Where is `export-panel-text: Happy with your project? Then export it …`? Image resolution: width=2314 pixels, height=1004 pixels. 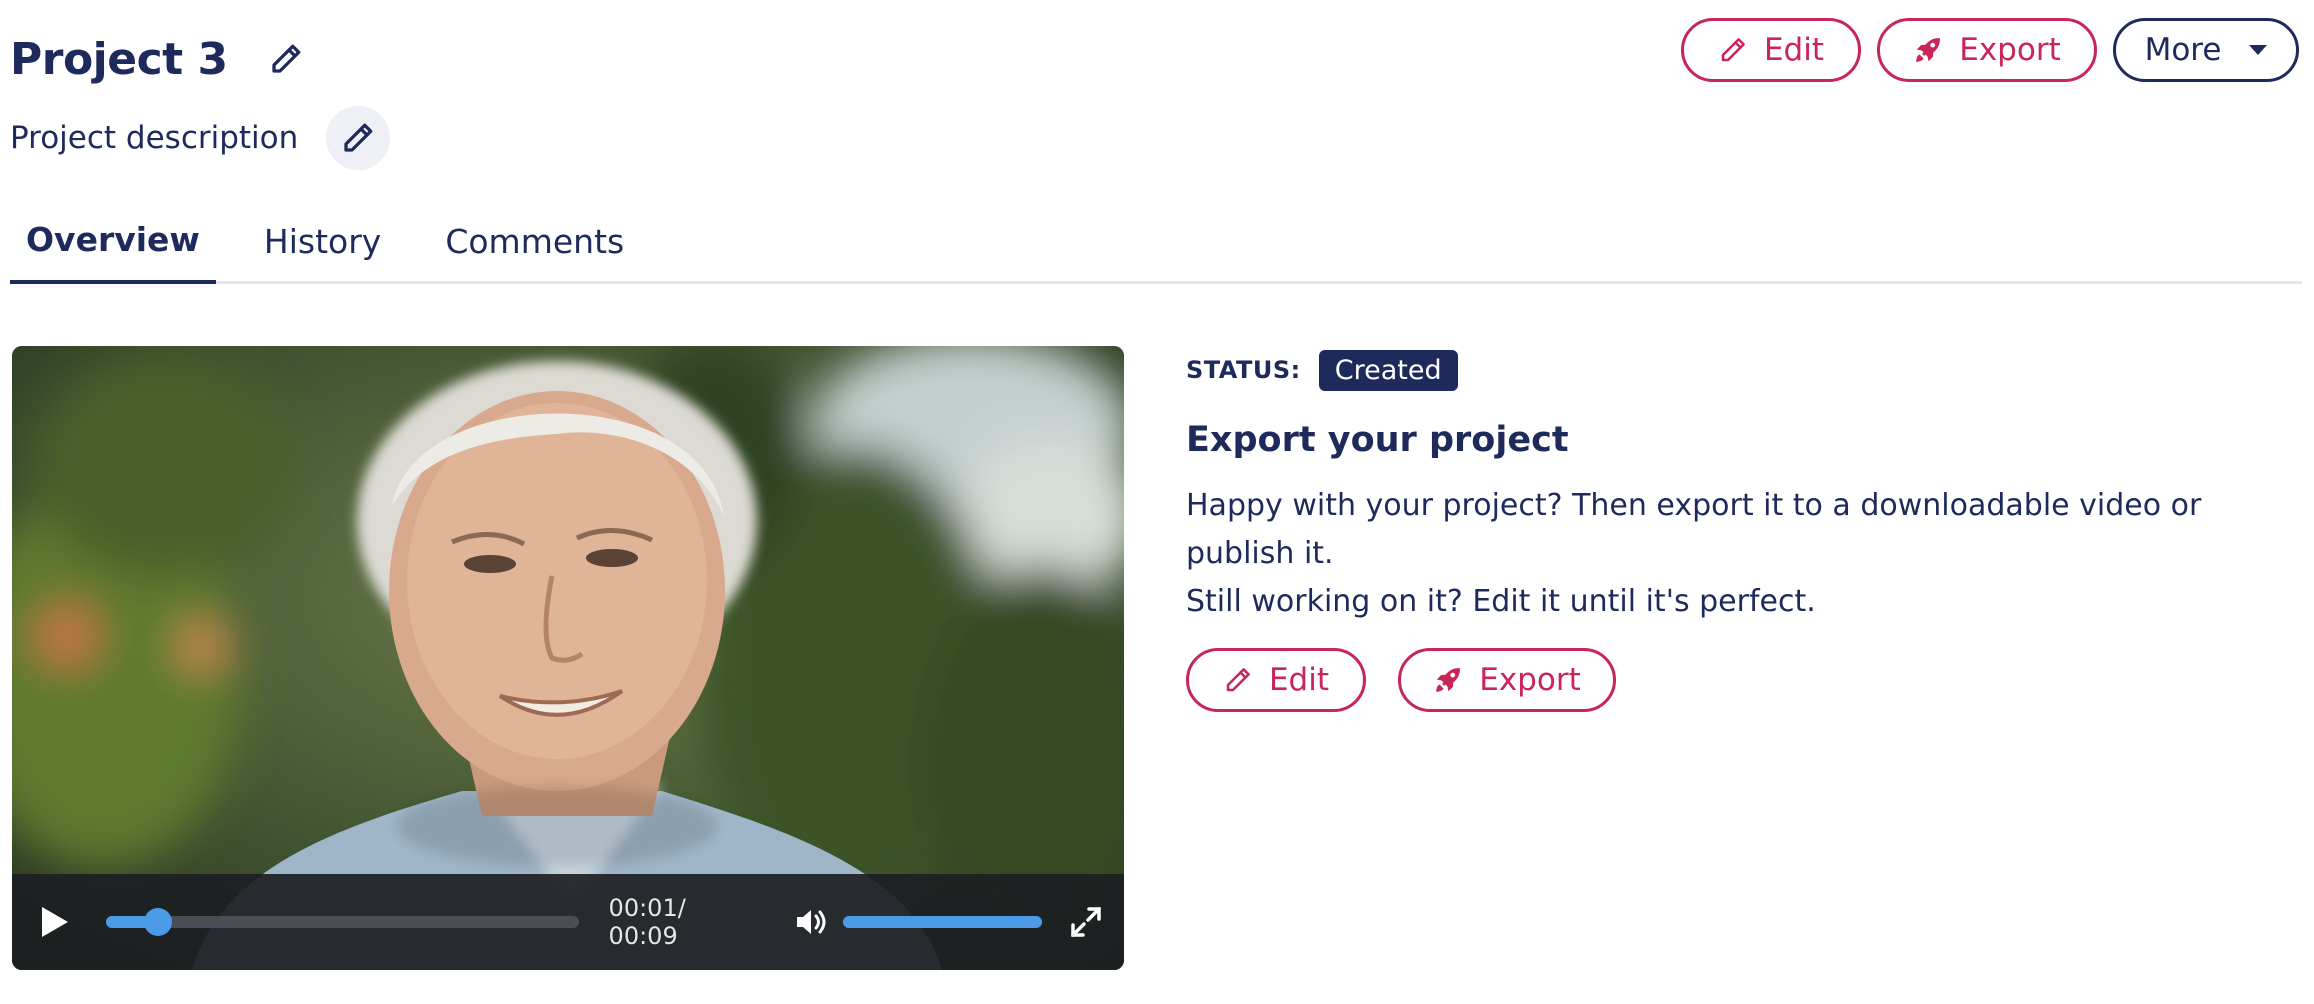 export-panel-text: Happy with your project? Then export it … is located at coordinates (1746, 554).